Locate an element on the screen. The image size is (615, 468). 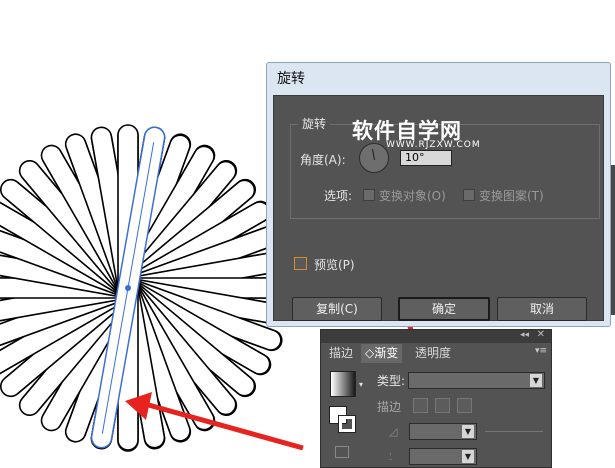
swatch-dropdown-icon: ▾ is located at coordinates (361, 384).